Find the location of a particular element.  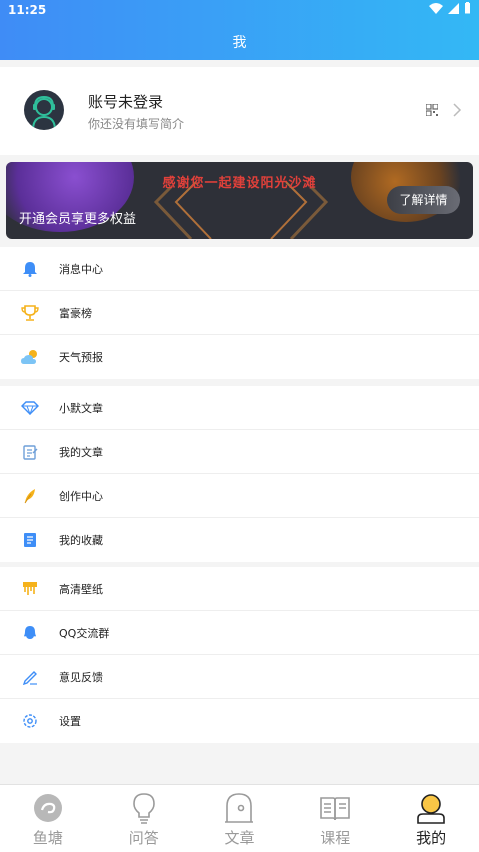

menu-label: 小默文章 is located at coordinates (81, 408).